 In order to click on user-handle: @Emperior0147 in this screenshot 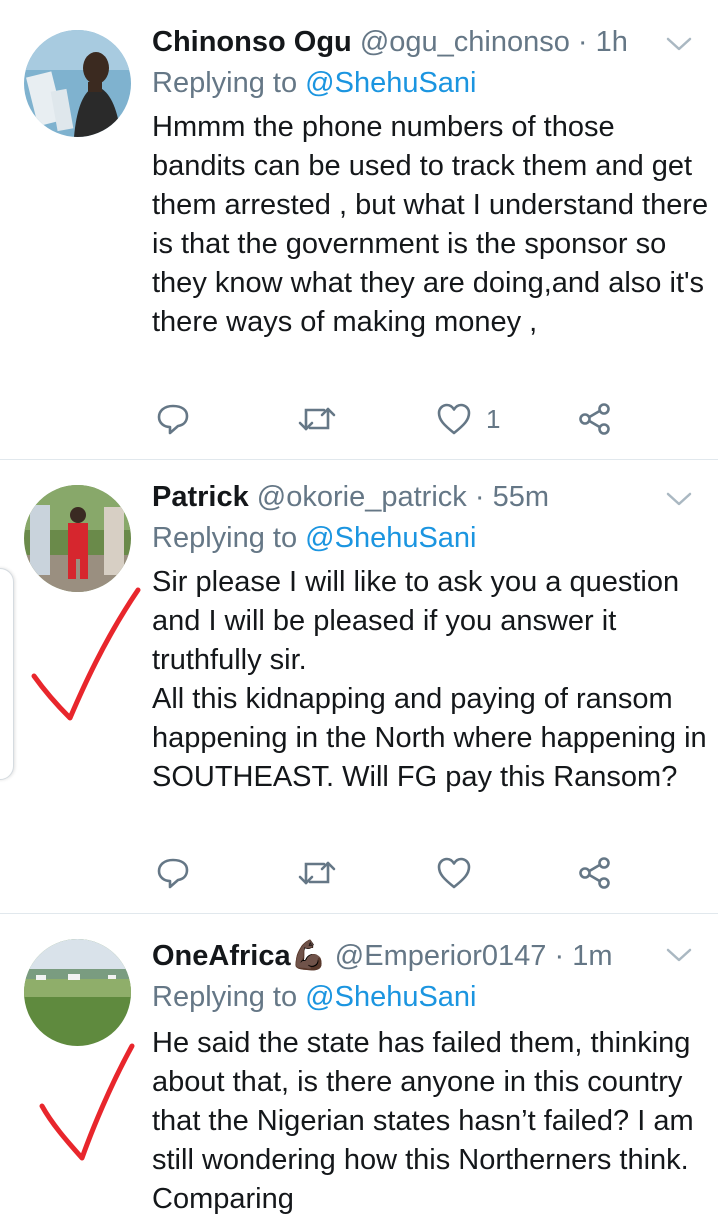, I will do `click(441, 956)`.